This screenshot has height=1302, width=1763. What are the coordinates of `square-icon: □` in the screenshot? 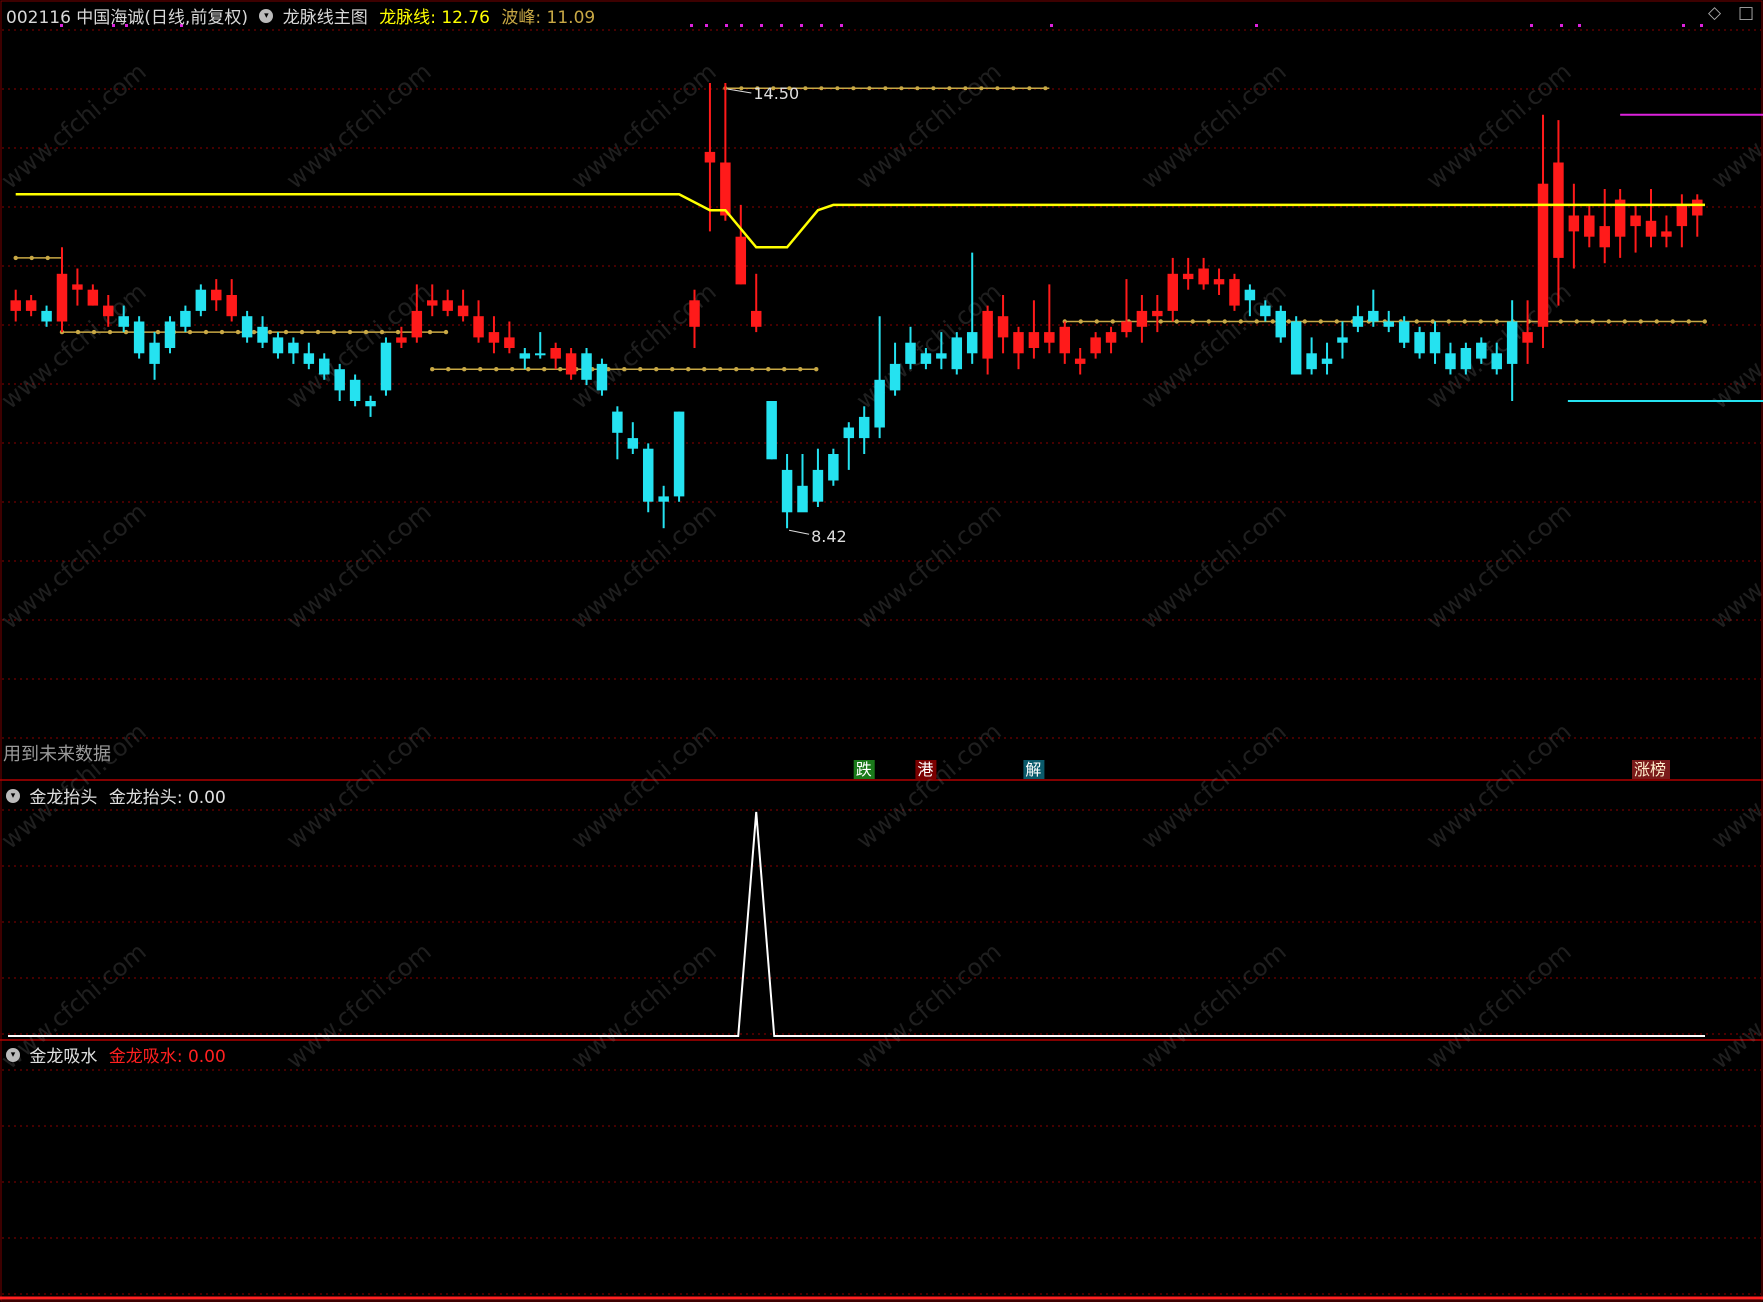 It's located at (1746, 13).